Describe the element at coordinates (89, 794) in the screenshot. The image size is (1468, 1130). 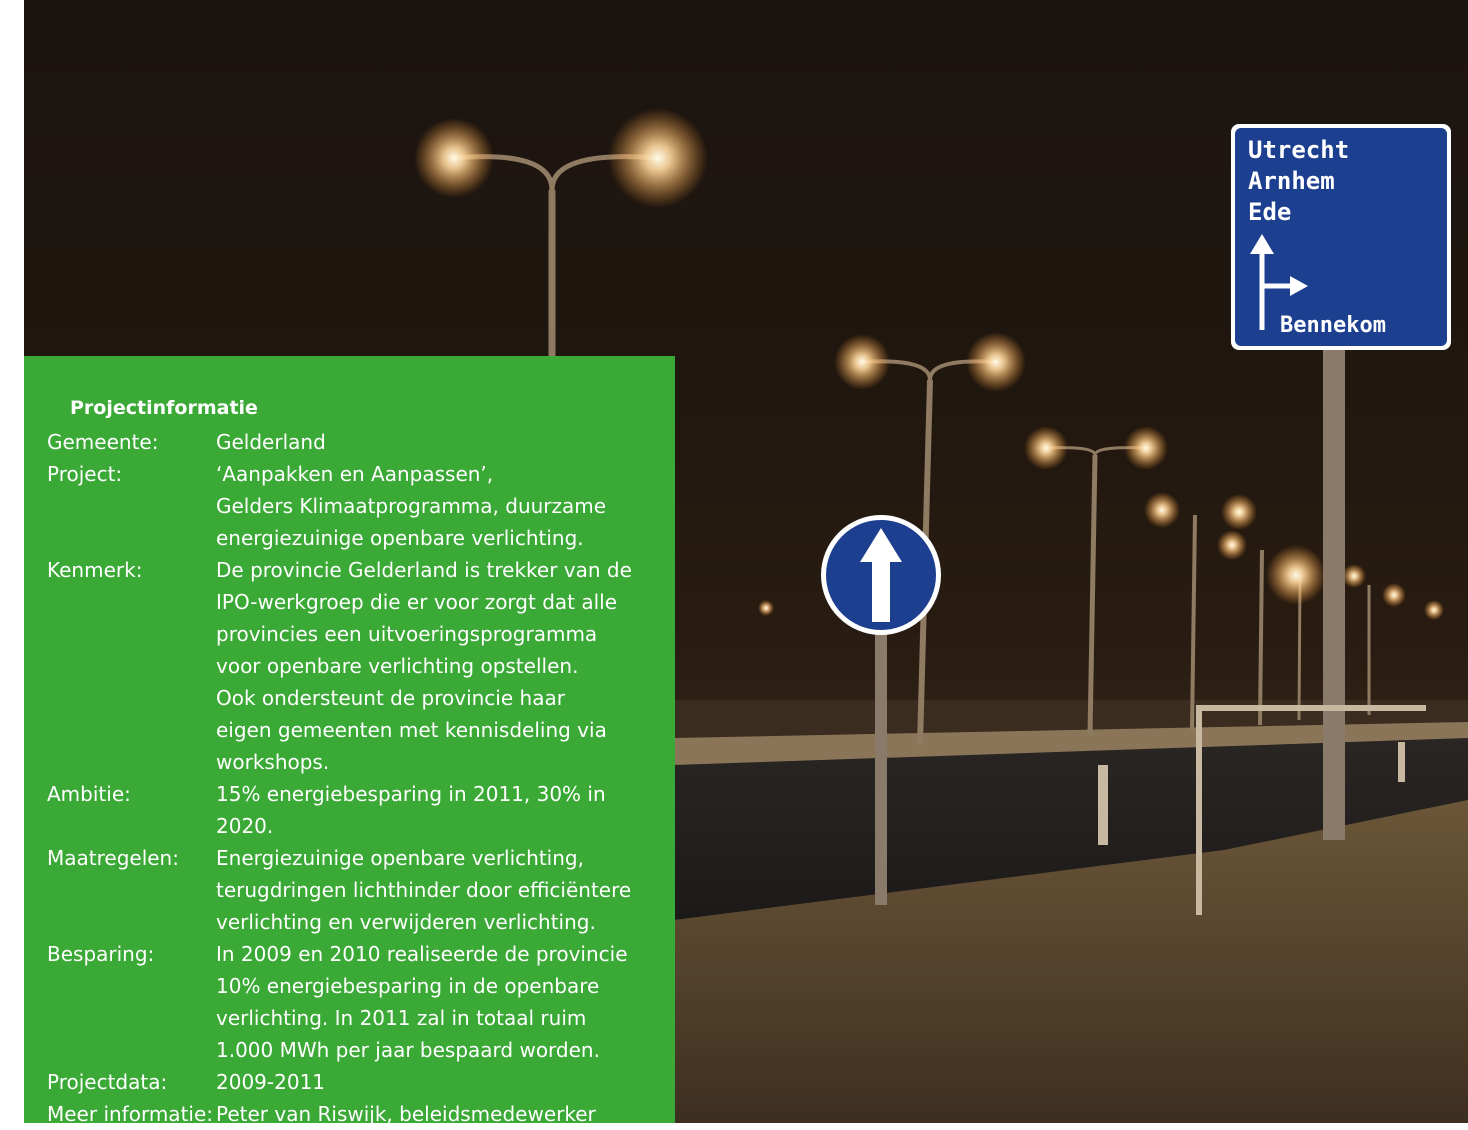
I see `info-label: Ambitie:` at that location.